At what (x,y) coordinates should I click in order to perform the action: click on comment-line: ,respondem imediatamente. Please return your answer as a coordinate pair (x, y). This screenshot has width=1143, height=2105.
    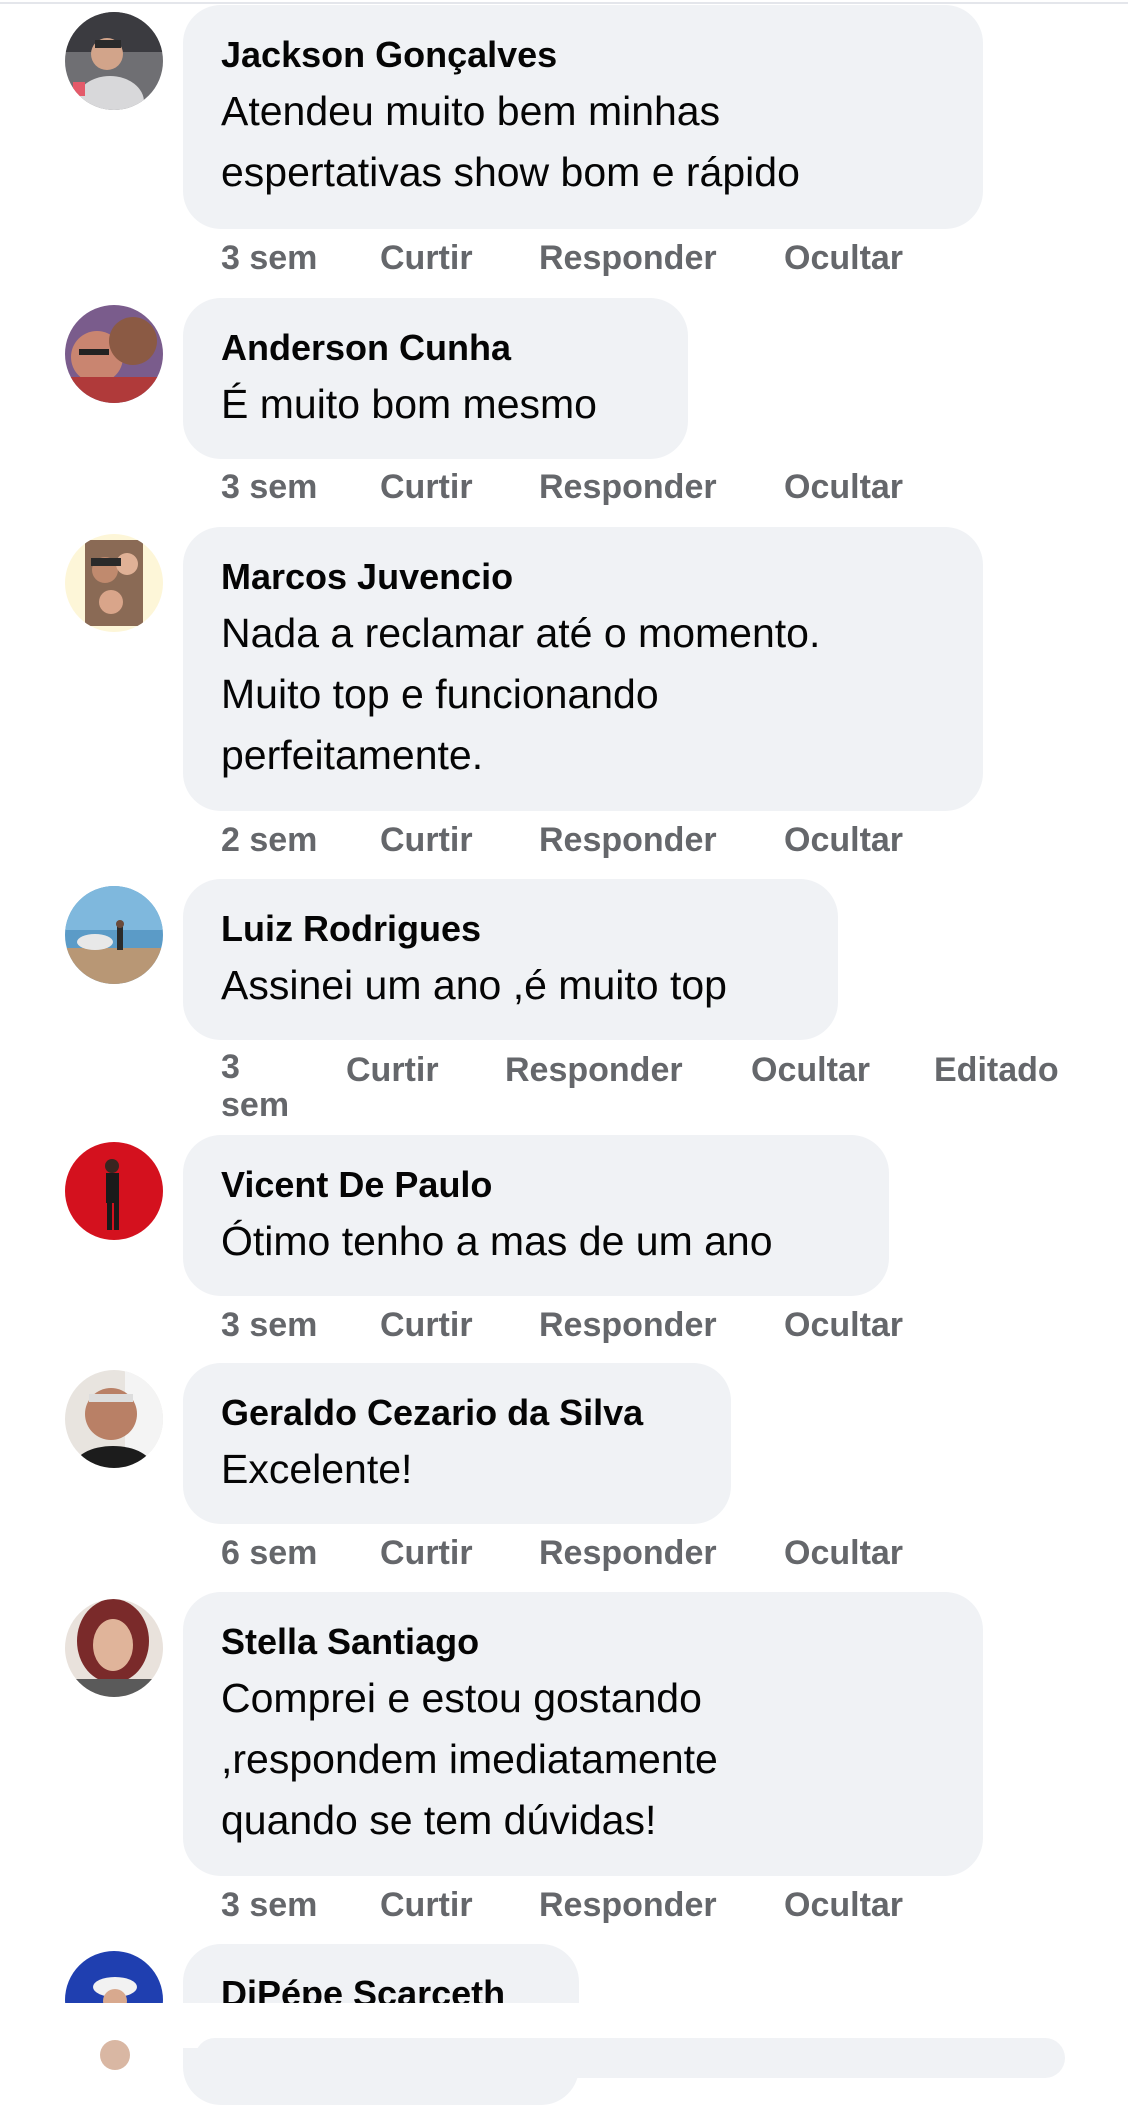
    Looking at the image, I should click on (469, 1759).